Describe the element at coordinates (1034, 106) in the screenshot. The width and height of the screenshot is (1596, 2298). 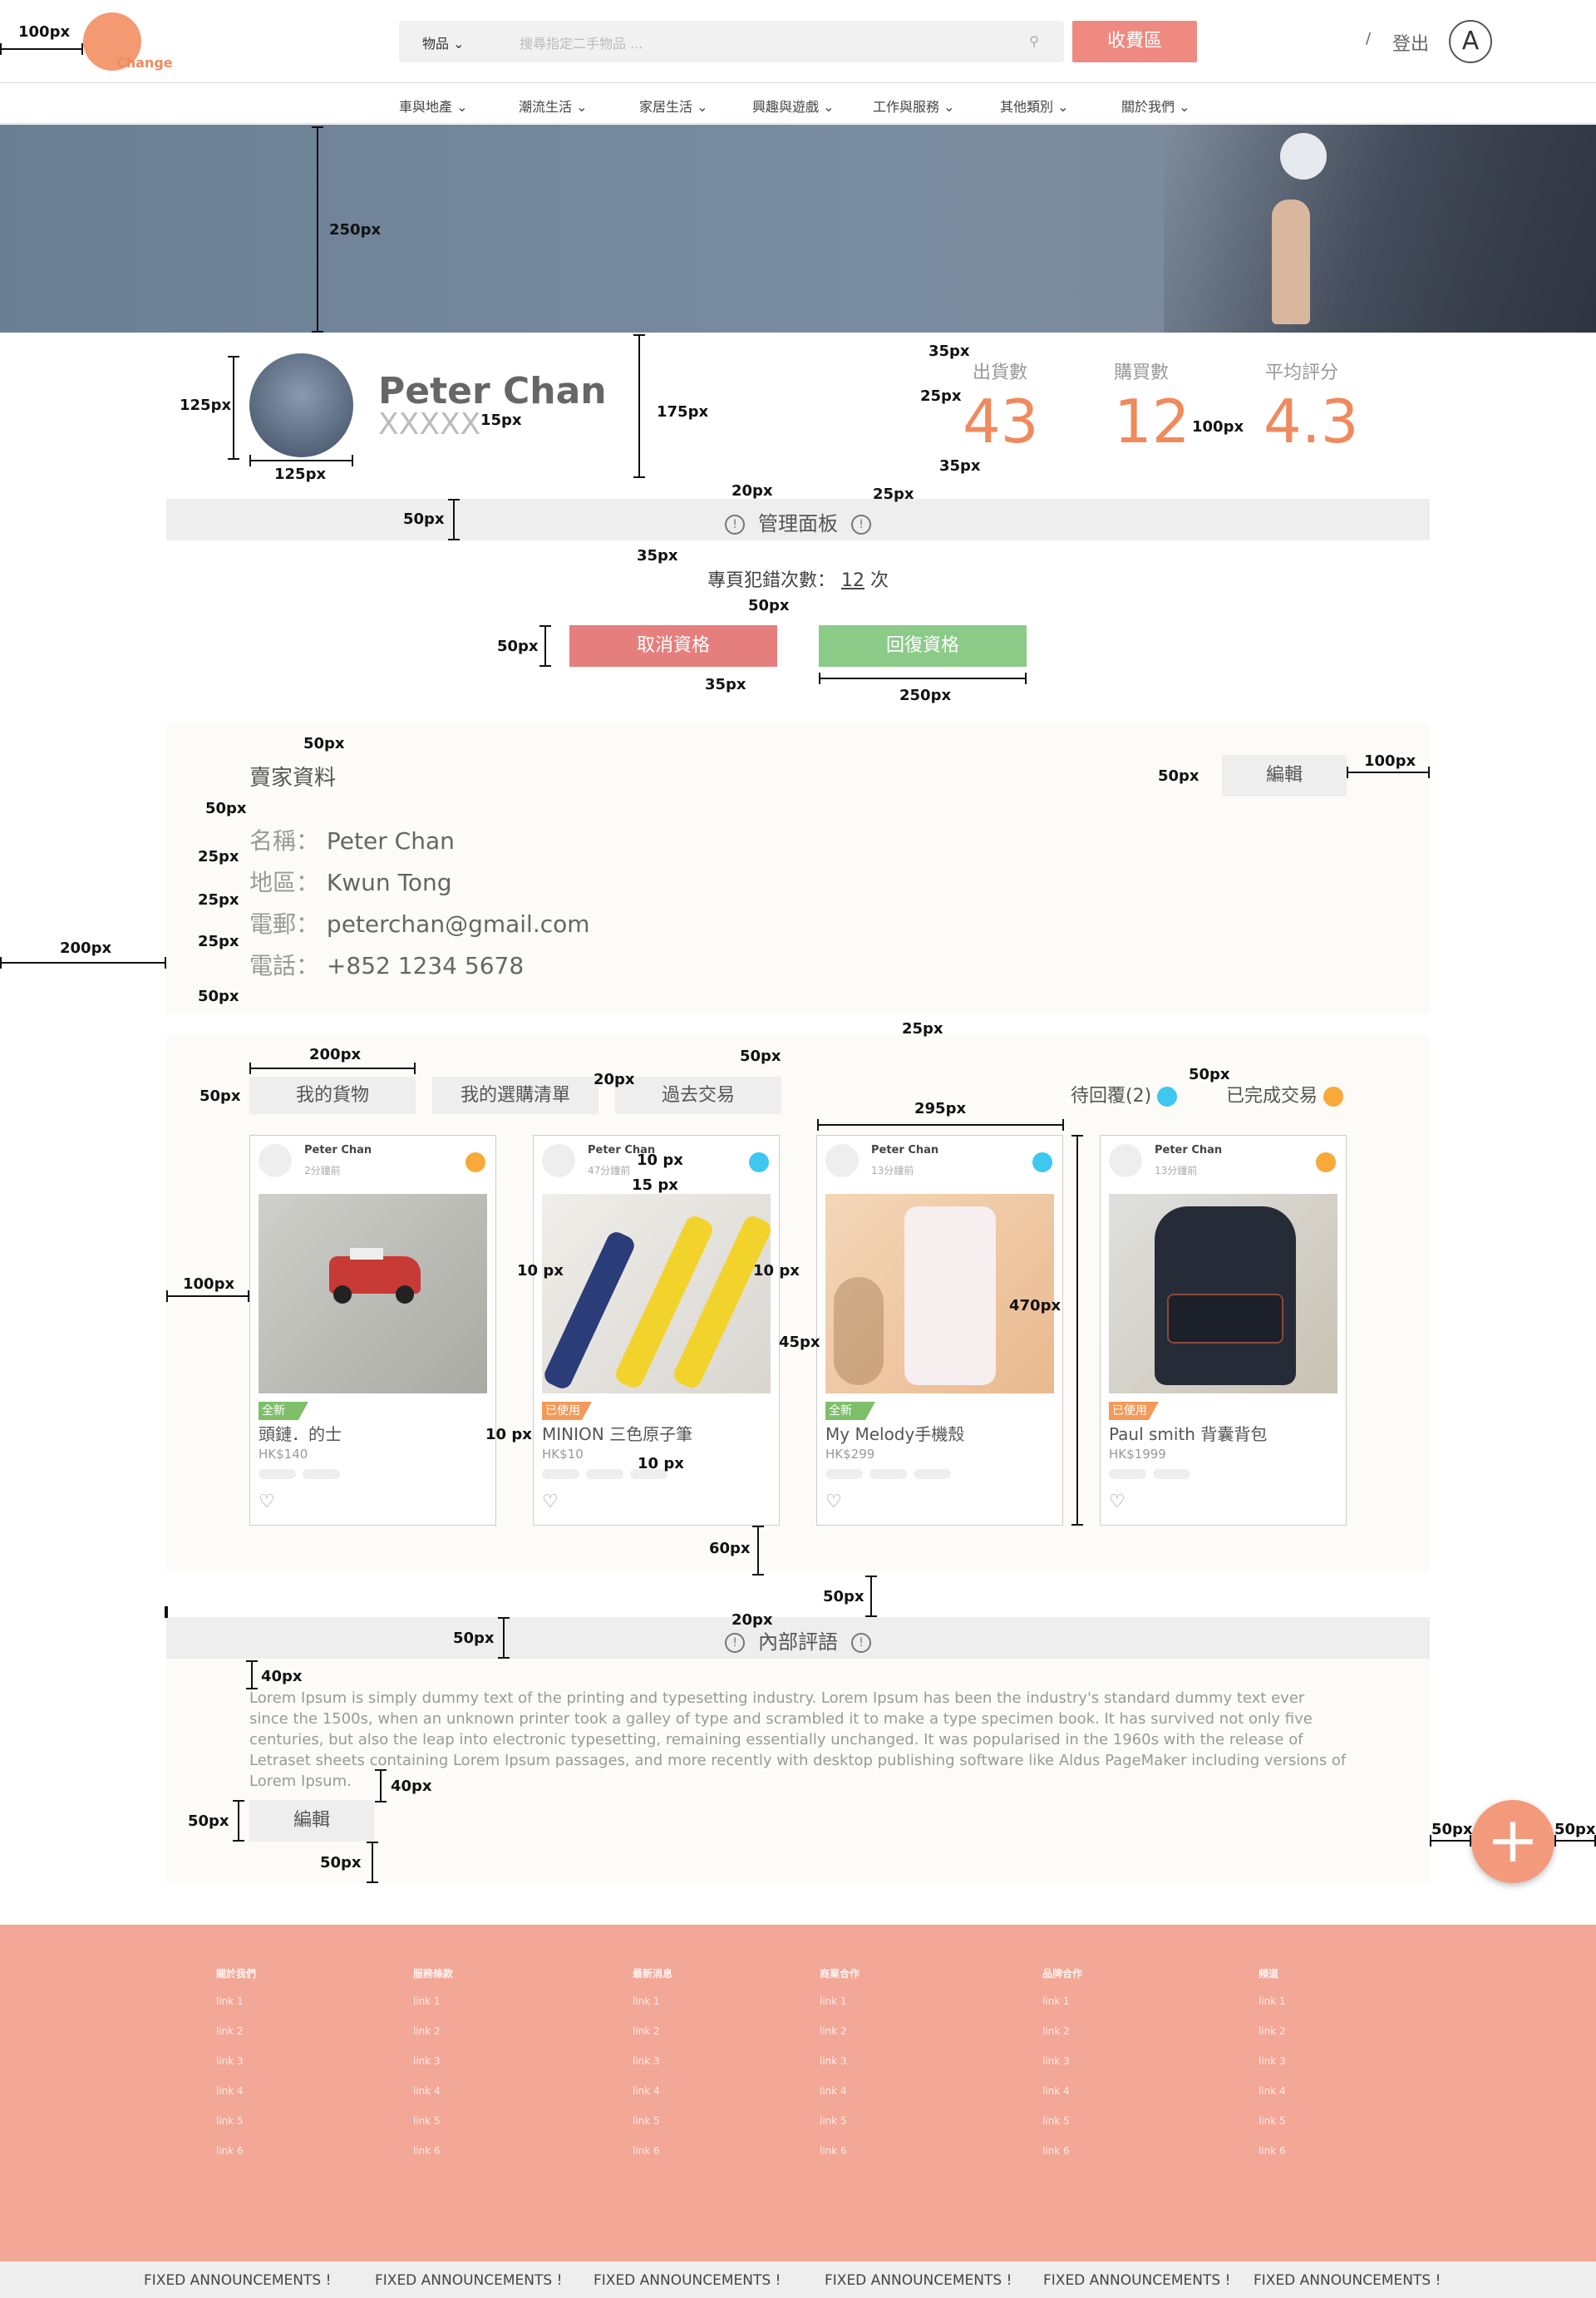
I see `nav-item-6: 其他類別 ⌄` at that location.